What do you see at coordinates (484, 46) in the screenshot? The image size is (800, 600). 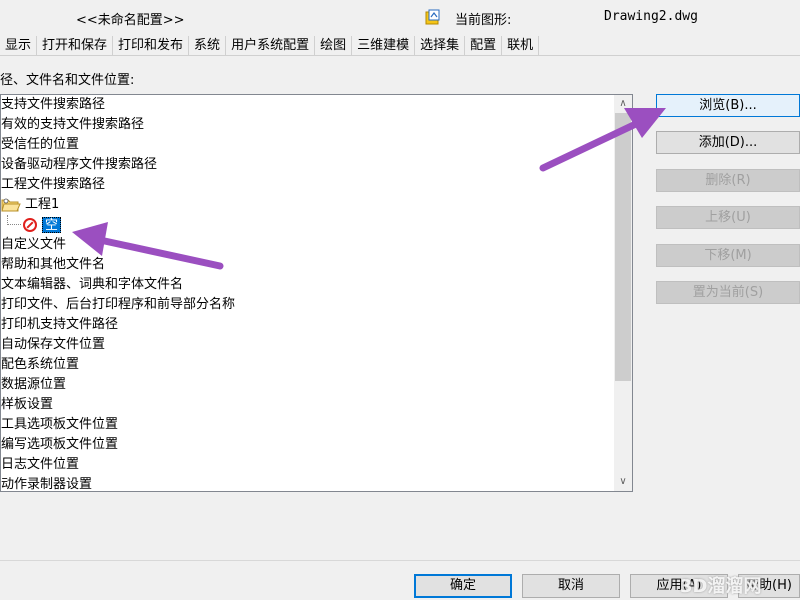 I see `tab-profiles: 配置` at bounding box center [484, 46].